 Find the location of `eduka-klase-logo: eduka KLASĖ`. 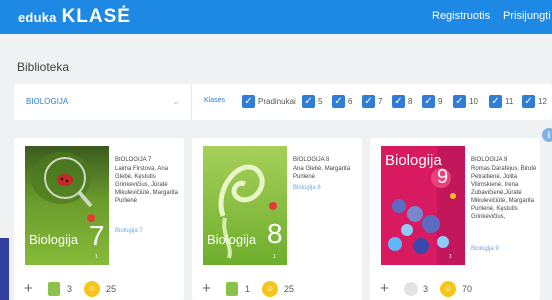

eduka-klase-logo: eduka KLASĖ is located at coordinates (74, 17).